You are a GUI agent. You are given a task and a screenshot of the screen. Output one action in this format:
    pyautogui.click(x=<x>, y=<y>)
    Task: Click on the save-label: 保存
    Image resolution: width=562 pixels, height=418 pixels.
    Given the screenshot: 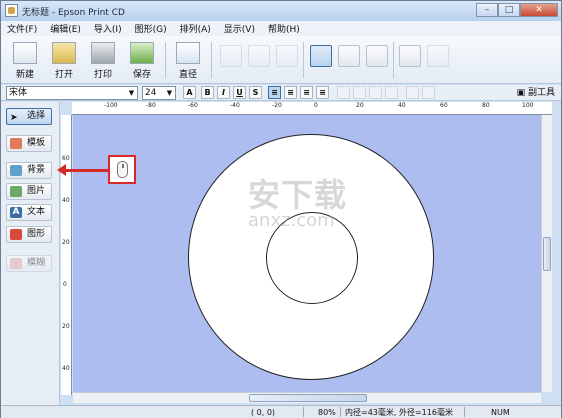 What is the action you would take?
    pyautogui.click(x=141, y=75)
    